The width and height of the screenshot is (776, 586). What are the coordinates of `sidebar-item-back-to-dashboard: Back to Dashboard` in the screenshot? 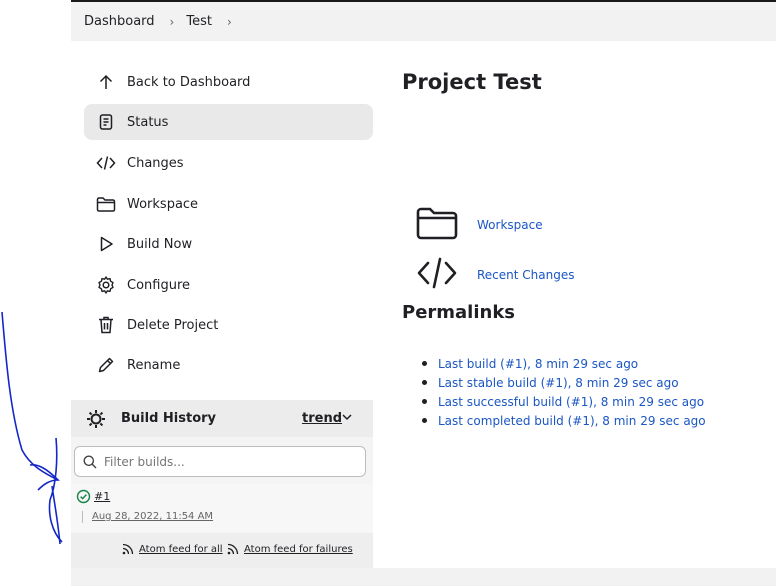 It's located at (228, 82).